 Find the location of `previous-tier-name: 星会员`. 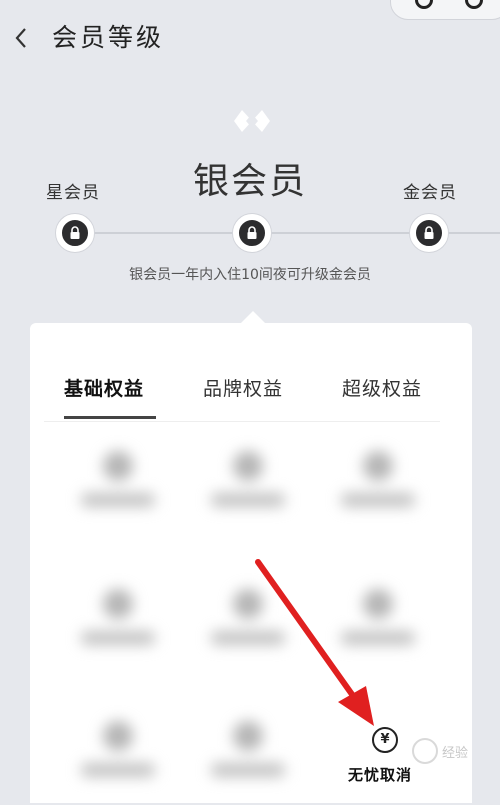

previous-tier-name: 星会员 is located at coordinates (73, 190).